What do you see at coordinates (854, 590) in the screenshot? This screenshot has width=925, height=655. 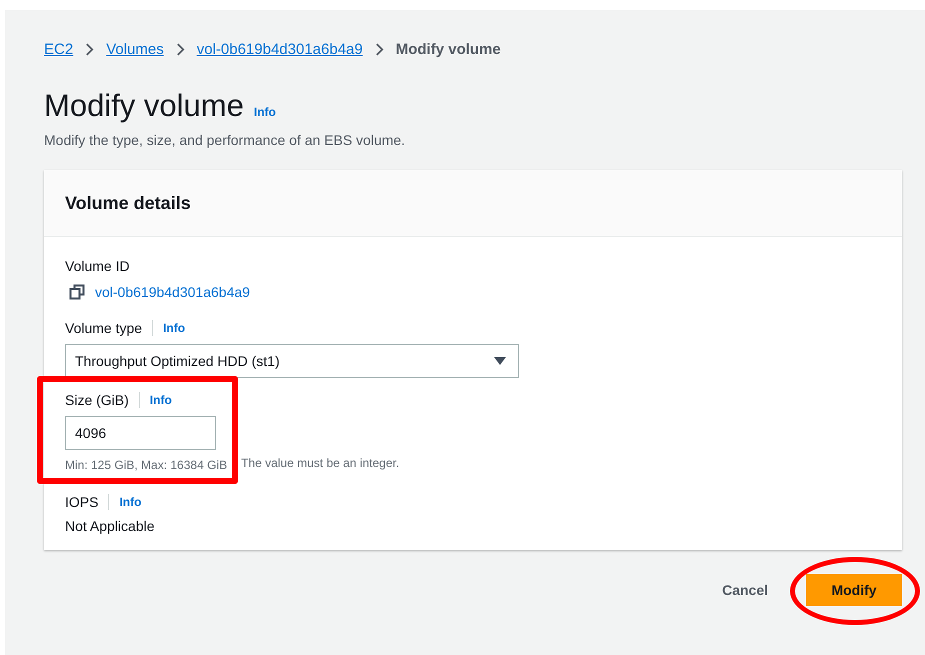 I see `modify-button: Modify` at bounding box center [854, 590].